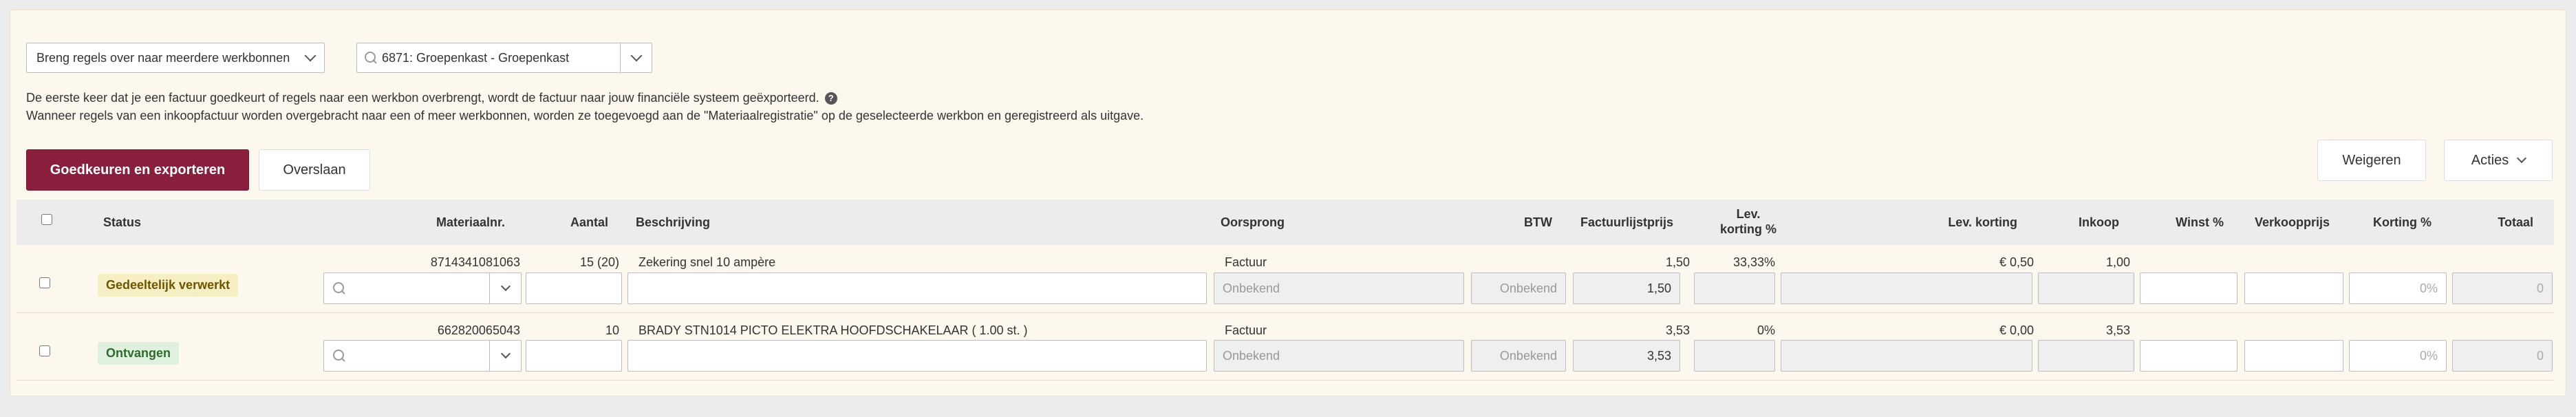 Image resolution: width=2576 pixels, height=417 pixels. I want to click on description: Zekering snel 10 ampère, so click(707, 262).